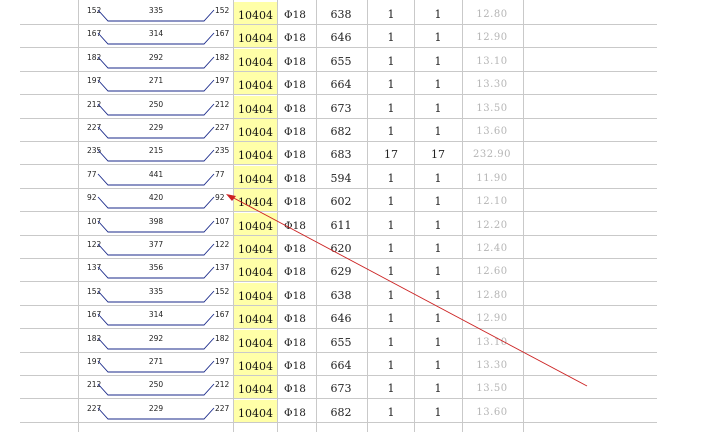  What do you see at coordinates (359, 247) in the screenshot?
I see `table-row: 122 377 122 10404 Φ18 620 1 1 12.40` at bounding box center [359, 247].